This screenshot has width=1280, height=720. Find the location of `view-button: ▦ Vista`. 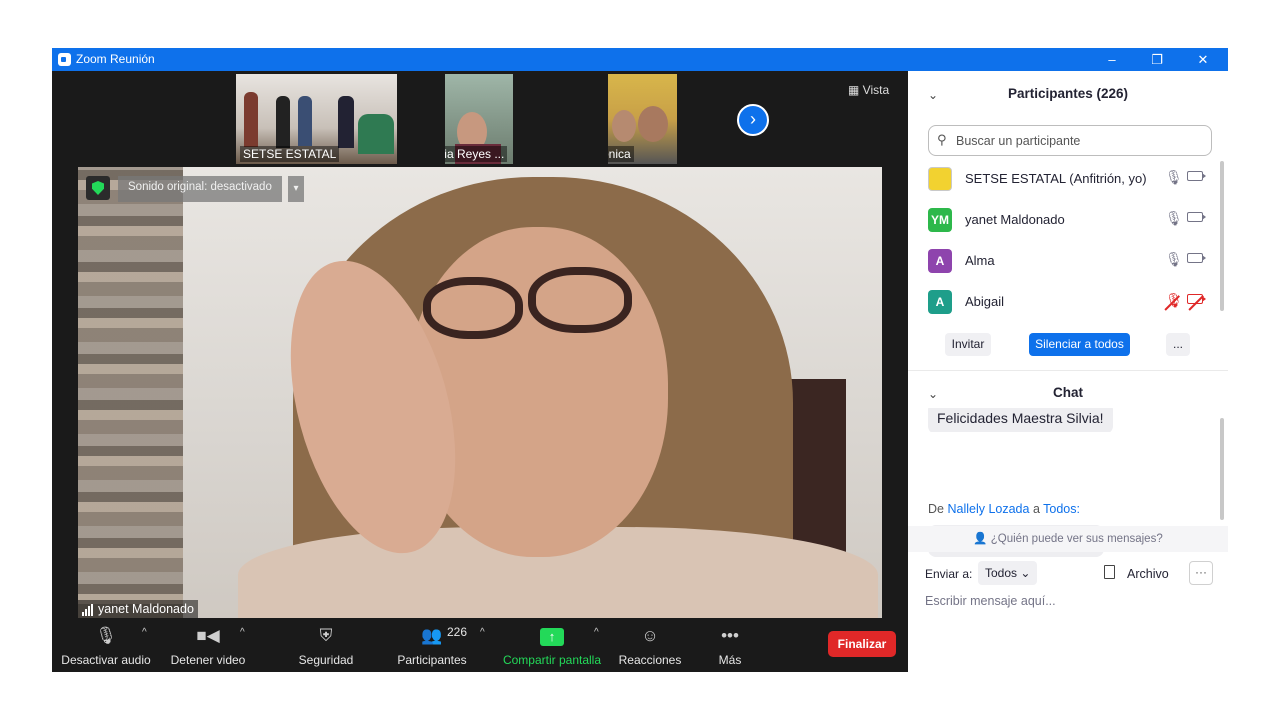

view-button: ▦ Vista is located at coordinates (868, 90).